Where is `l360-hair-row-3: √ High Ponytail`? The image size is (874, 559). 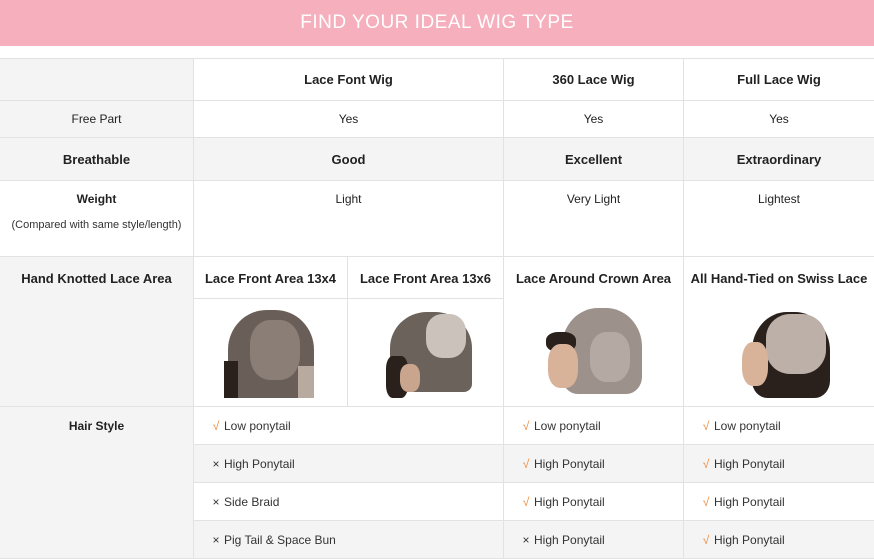 l360-hair-row-3: √ High Ponytail is located at coordinates (594, 502).